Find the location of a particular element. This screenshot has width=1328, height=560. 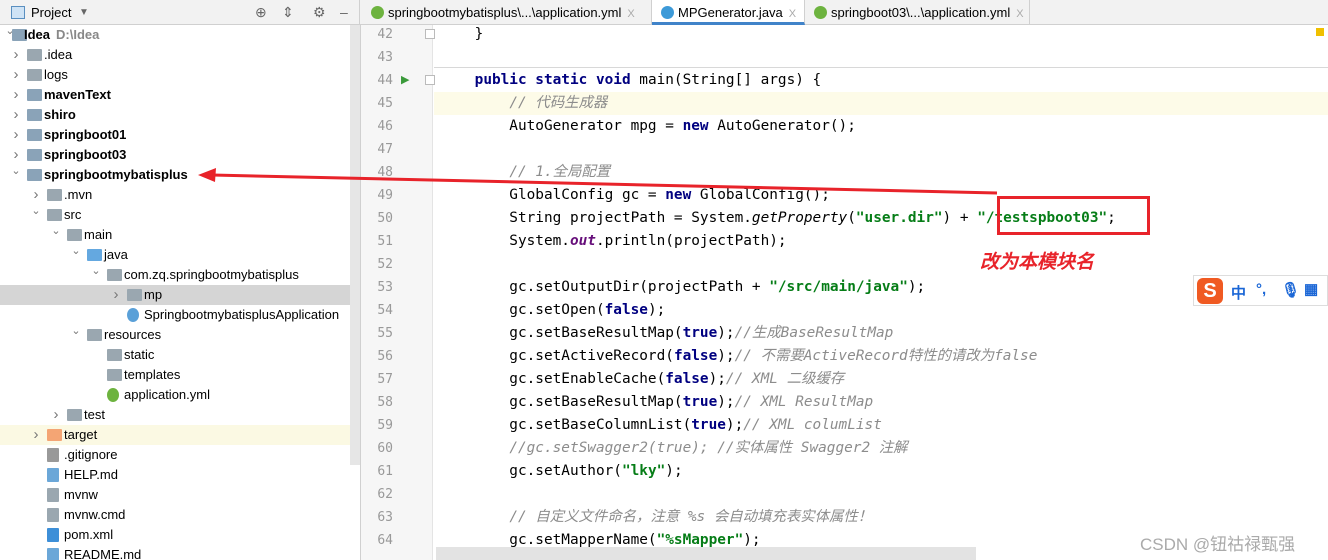

microphone-icon: 🎙 is located at coordinates (1290, 290).